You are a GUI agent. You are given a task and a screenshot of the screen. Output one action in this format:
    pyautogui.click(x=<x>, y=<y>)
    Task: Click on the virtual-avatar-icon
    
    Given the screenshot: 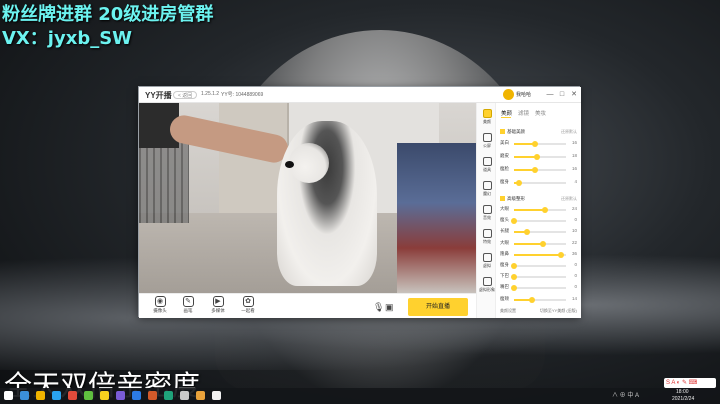 What is the action you would take?
    pyautogui.click(x=487, y=281)
    